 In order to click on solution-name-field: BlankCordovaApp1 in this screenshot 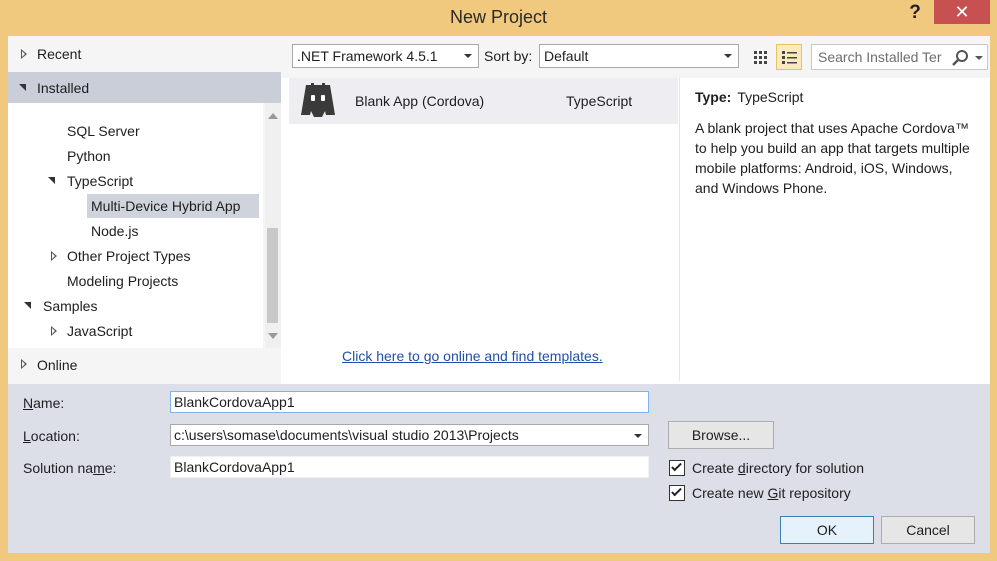, I will do `click(409, 467)`.